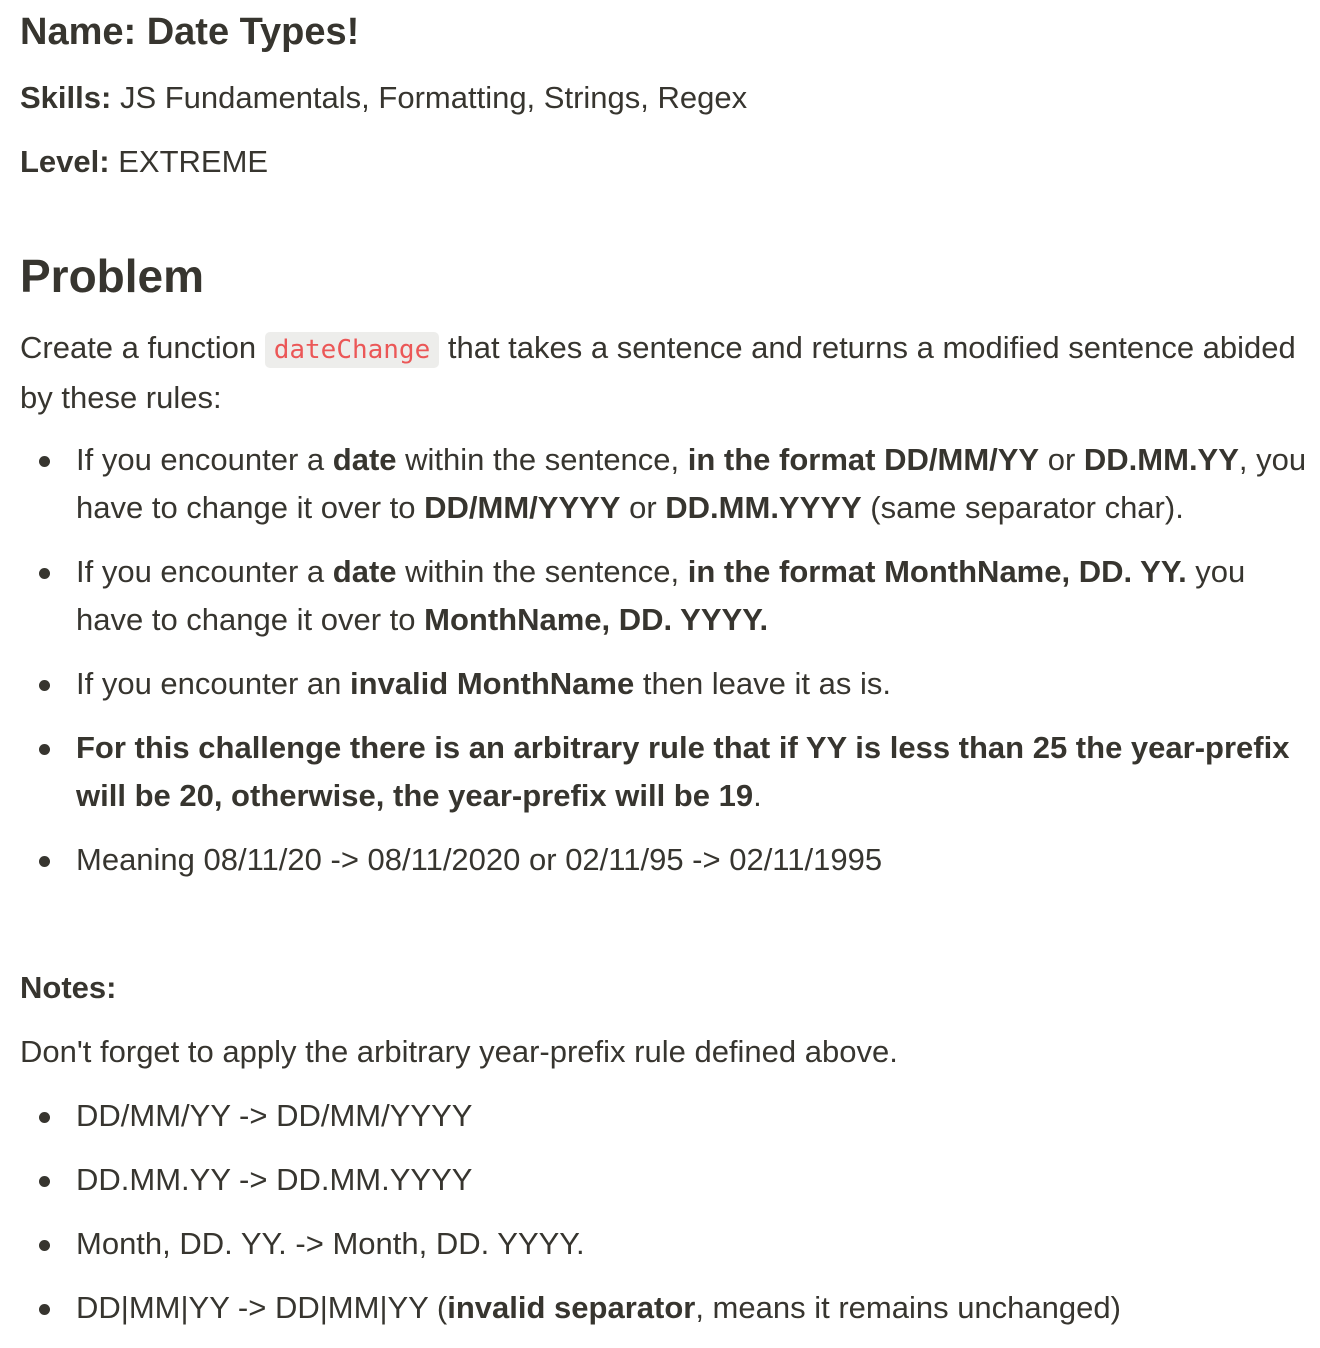 The image size is (1320, 1348). I want to click on rule-text: then leave it as is., so click(762, 683).